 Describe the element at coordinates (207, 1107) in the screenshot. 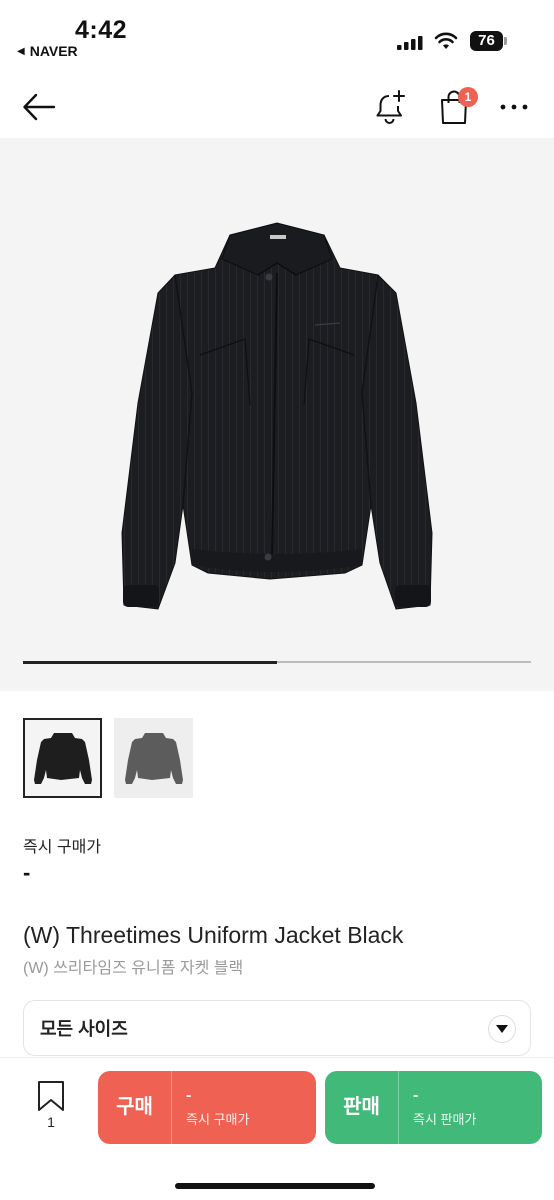

I see `buy-button: 구매 - 즉시 구매가` at that location.